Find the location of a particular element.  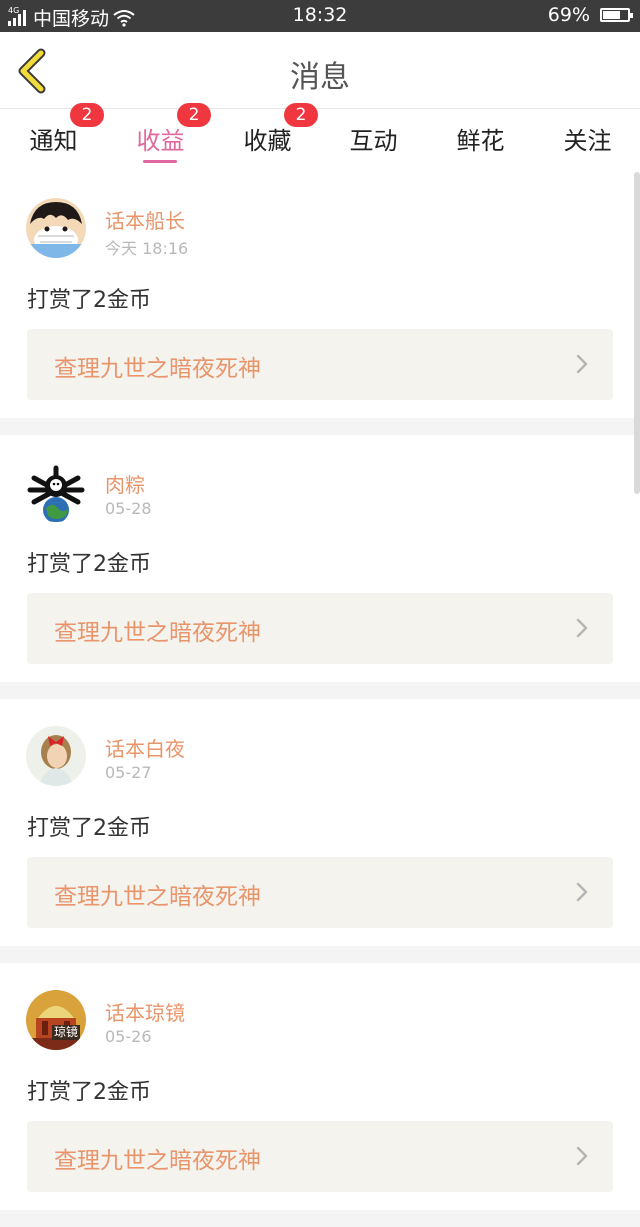

active-tab-indicator is located at coordinates (160, 161).